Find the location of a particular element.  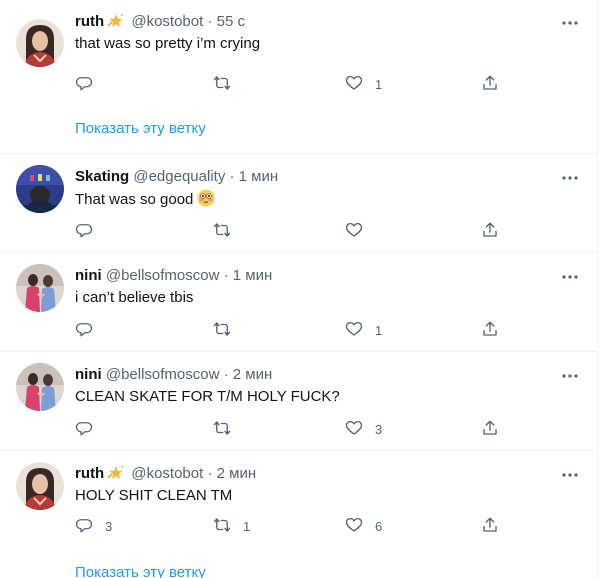

flushed-face-icon is located at coordinates (206, 198).